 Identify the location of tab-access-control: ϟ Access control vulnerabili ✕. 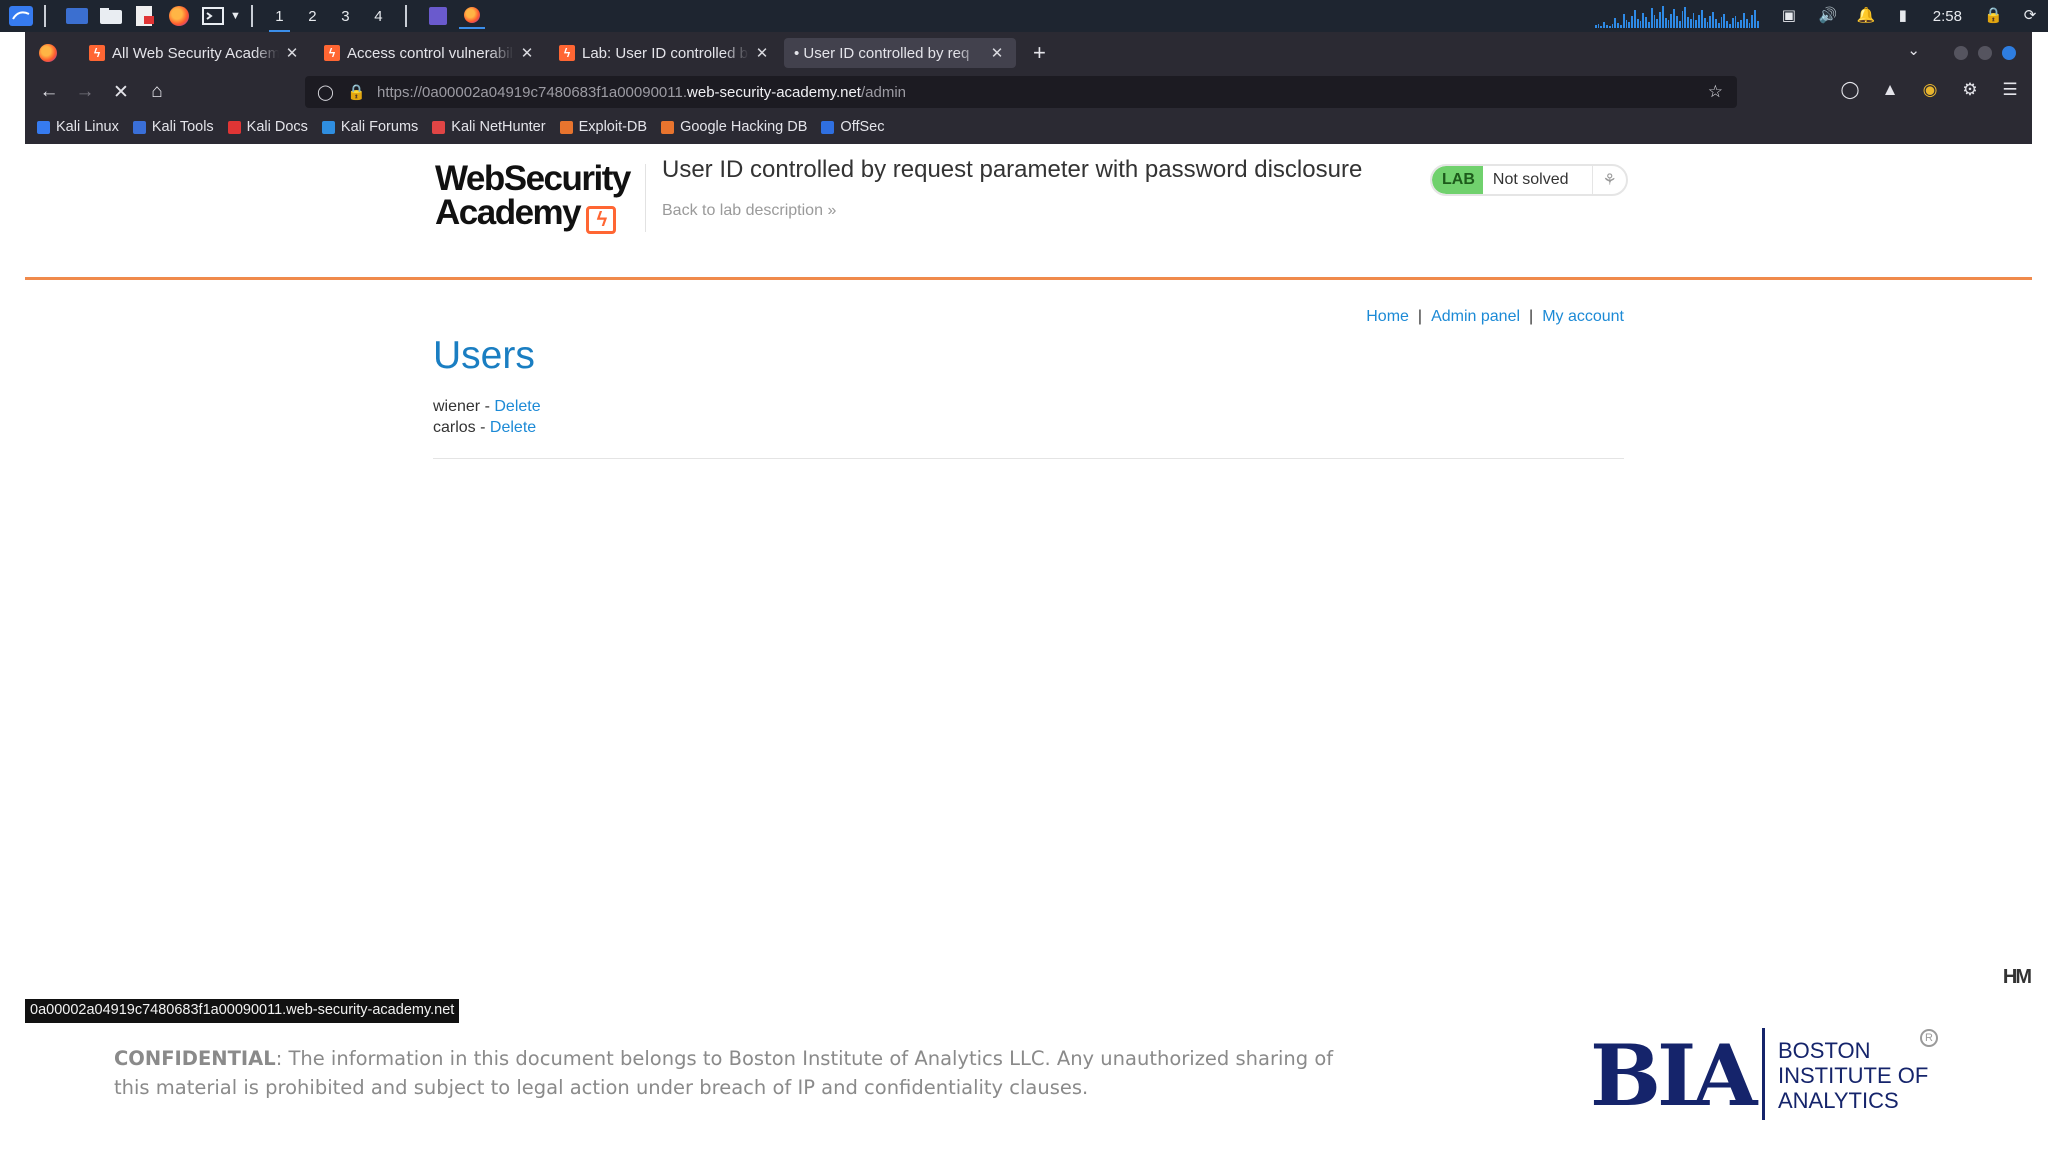
(430, 53).